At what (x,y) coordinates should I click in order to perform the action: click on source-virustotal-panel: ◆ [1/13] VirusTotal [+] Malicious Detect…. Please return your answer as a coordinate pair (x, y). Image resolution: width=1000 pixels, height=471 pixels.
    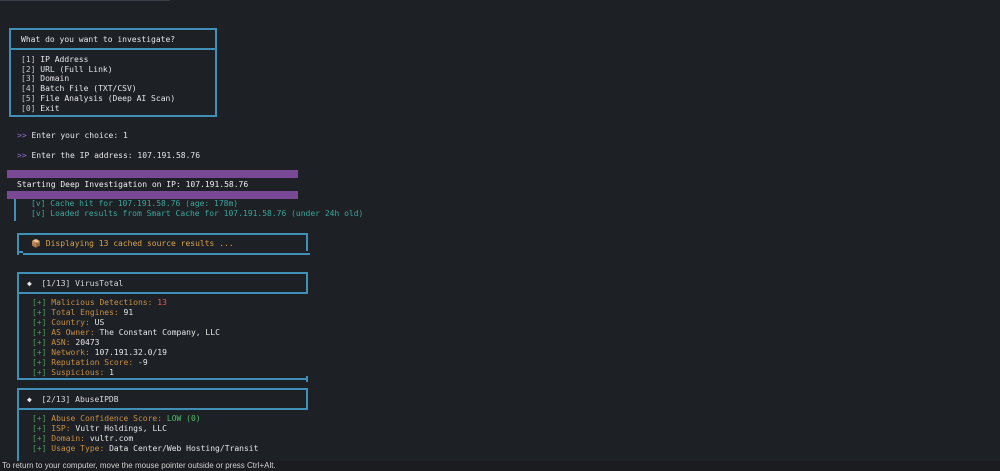
    Looking at the image, I should click on (162, 327).